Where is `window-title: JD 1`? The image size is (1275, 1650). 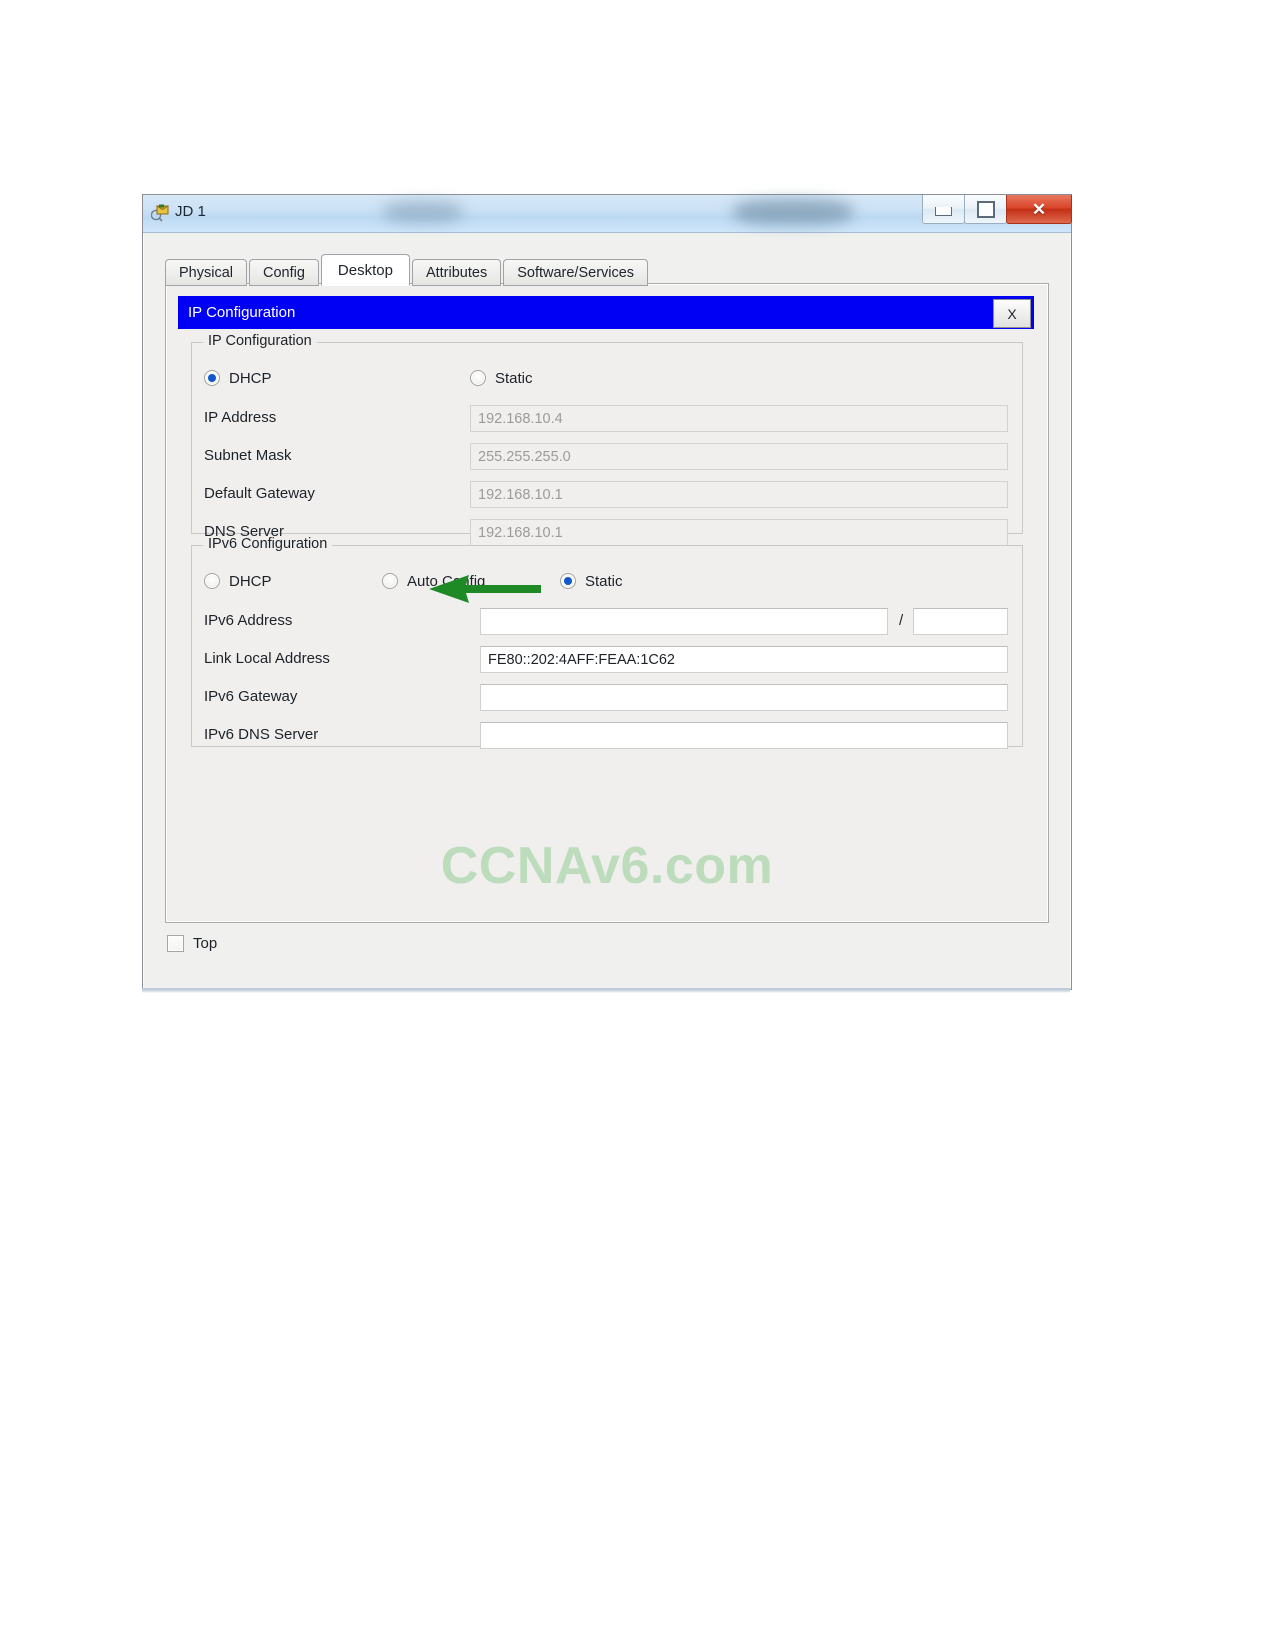 window-title: JD 1 is located at coordinates (190, 211).